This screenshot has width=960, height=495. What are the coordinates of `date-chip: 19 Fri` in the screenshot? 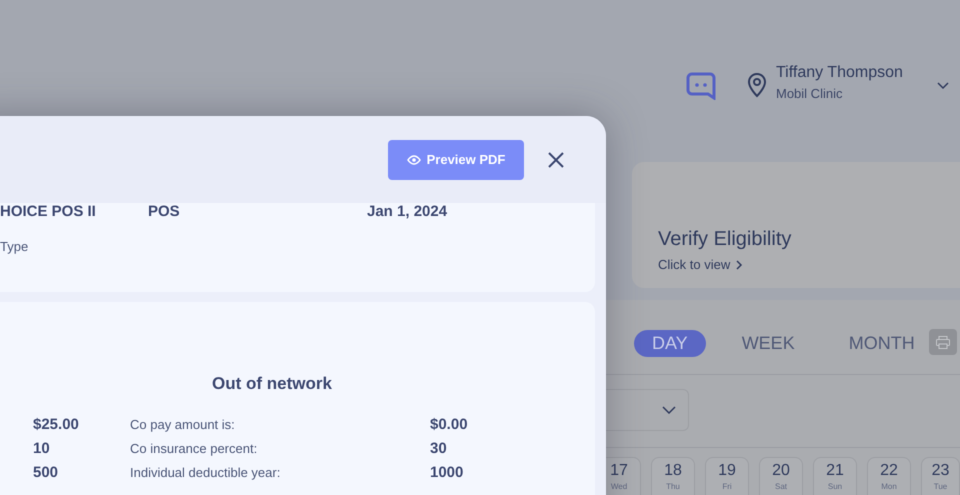 It's located at (727, 476).